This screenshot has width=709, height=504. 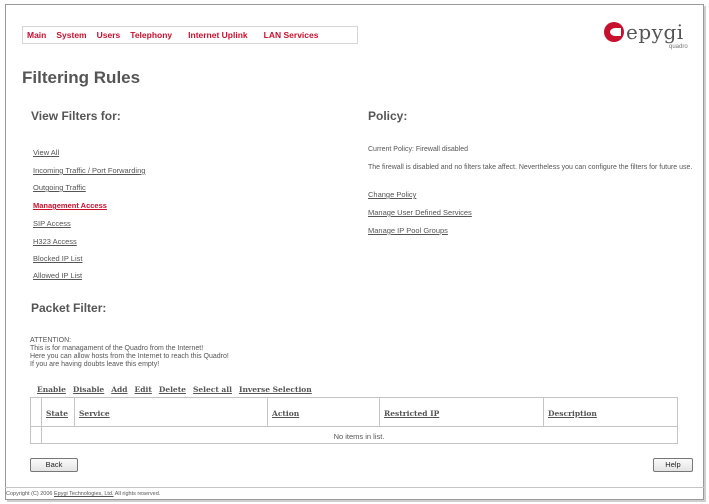 I want to click on filter-link-management-access: Management Access, so click(x=70, y=205).